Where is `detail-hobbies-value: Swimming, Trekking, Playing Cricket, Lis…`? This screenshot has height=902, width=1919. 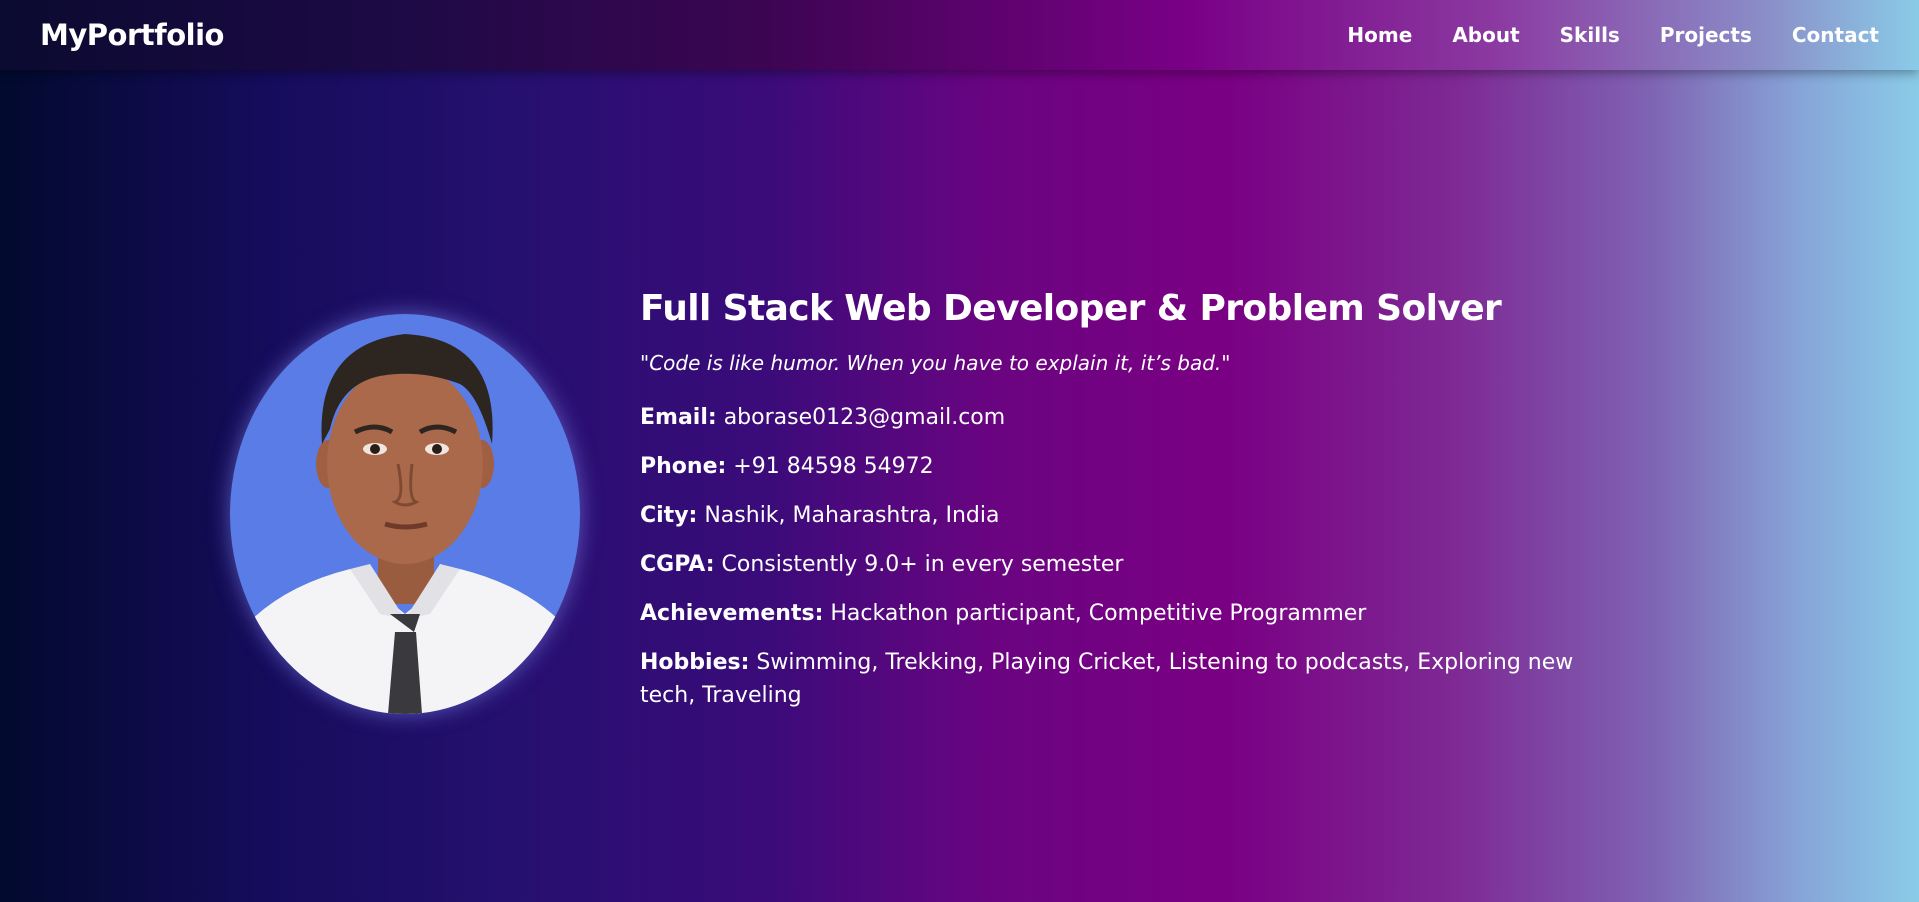
detail-hobbies-value: Swimming, Trekking, Playing Cricket, Lis… is located at coordinates (1107, 679).